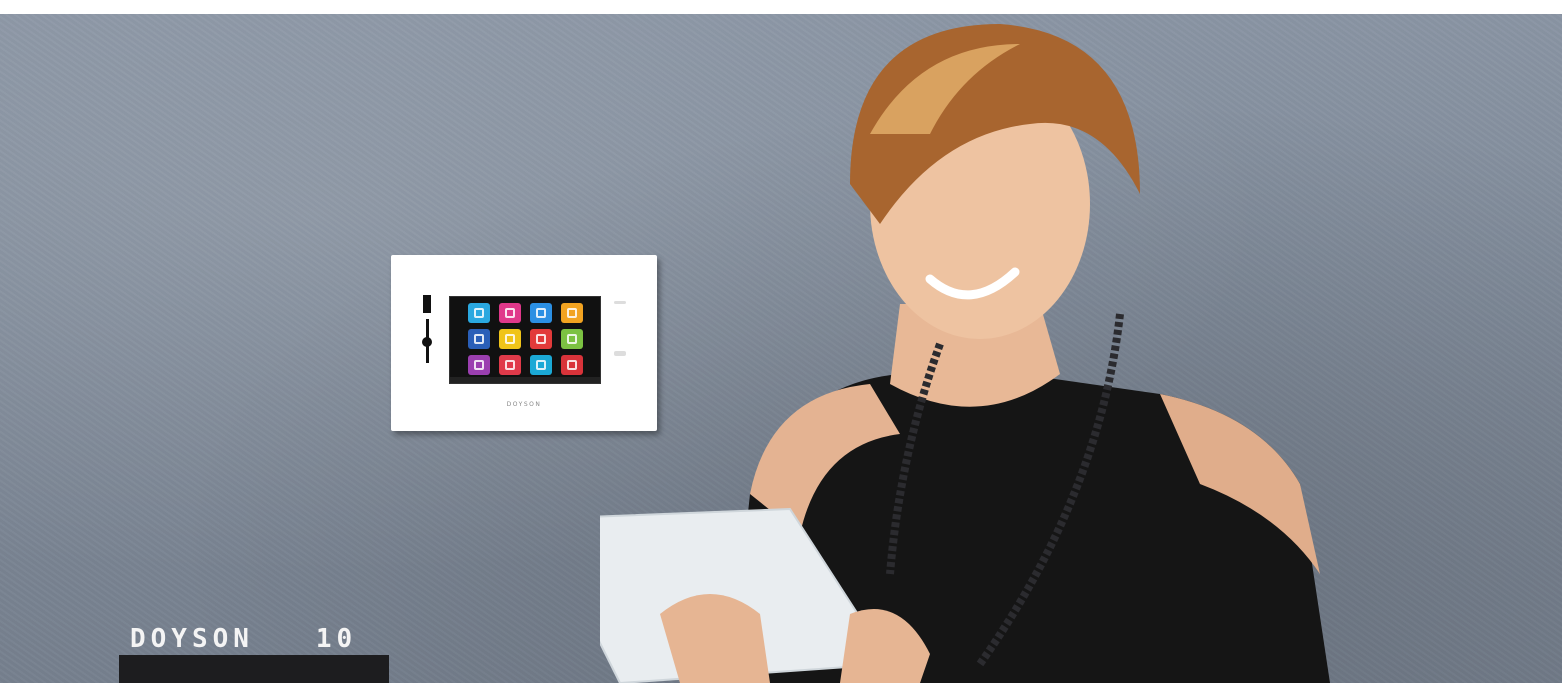 Image resolution: width=1562 pixels, height=683 pixels. I want to click on panel-touchscreen, so click(525, 340).